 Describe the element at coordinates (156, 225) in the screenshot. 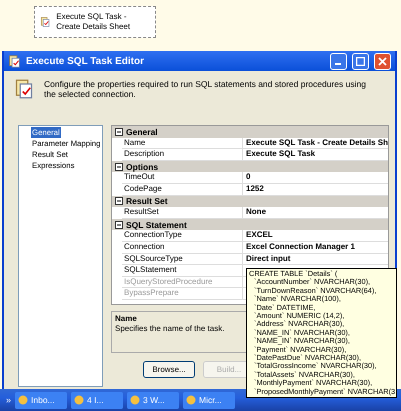

I see `category-title: SQL Statement` at that location.